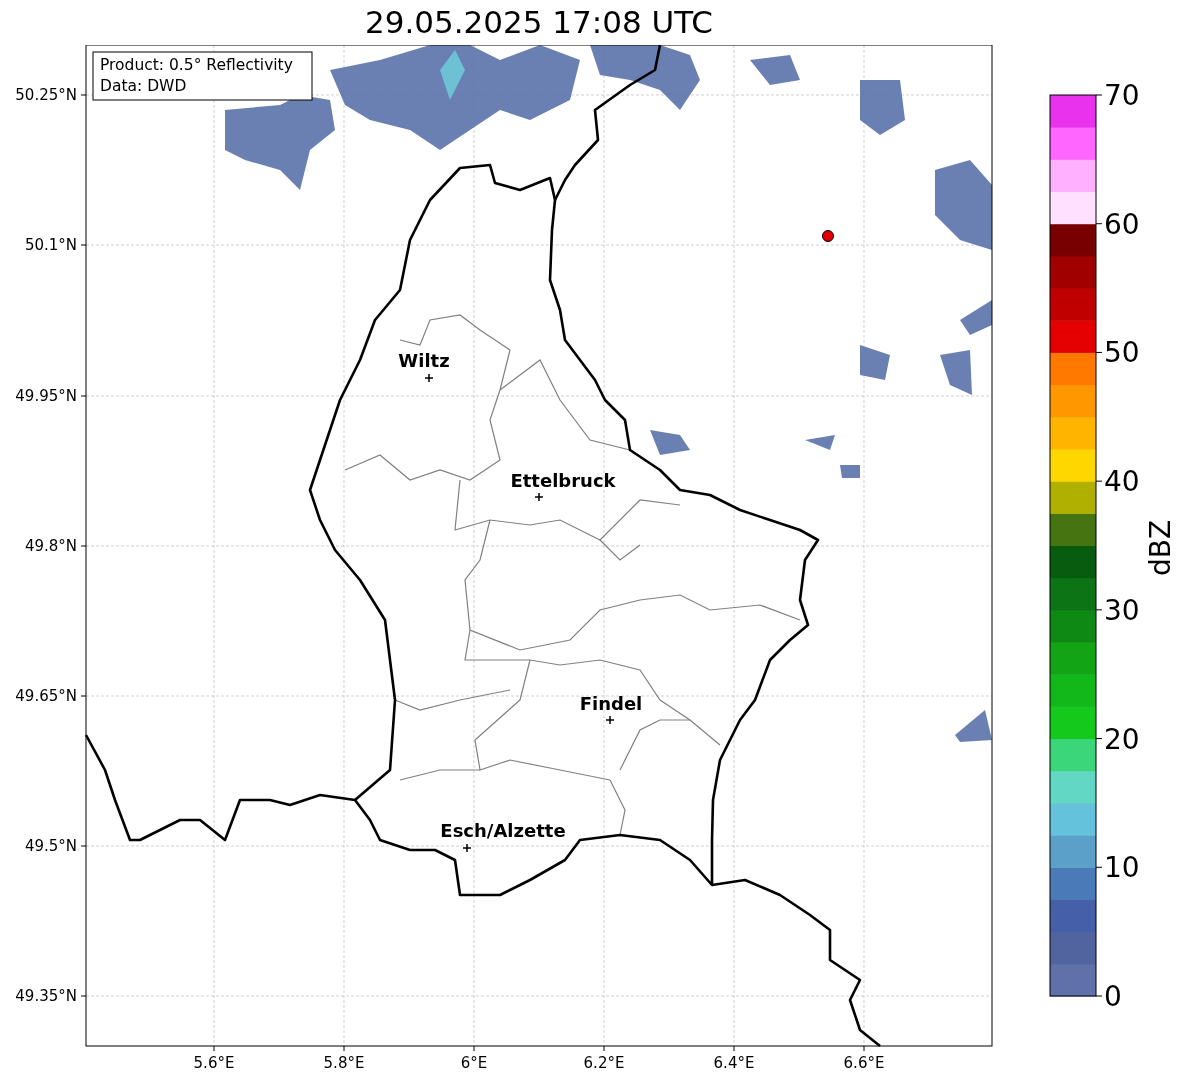 The image size is (1184, 1081). I want to click on colorbar-tick-label: 70, so click(1122, 95).